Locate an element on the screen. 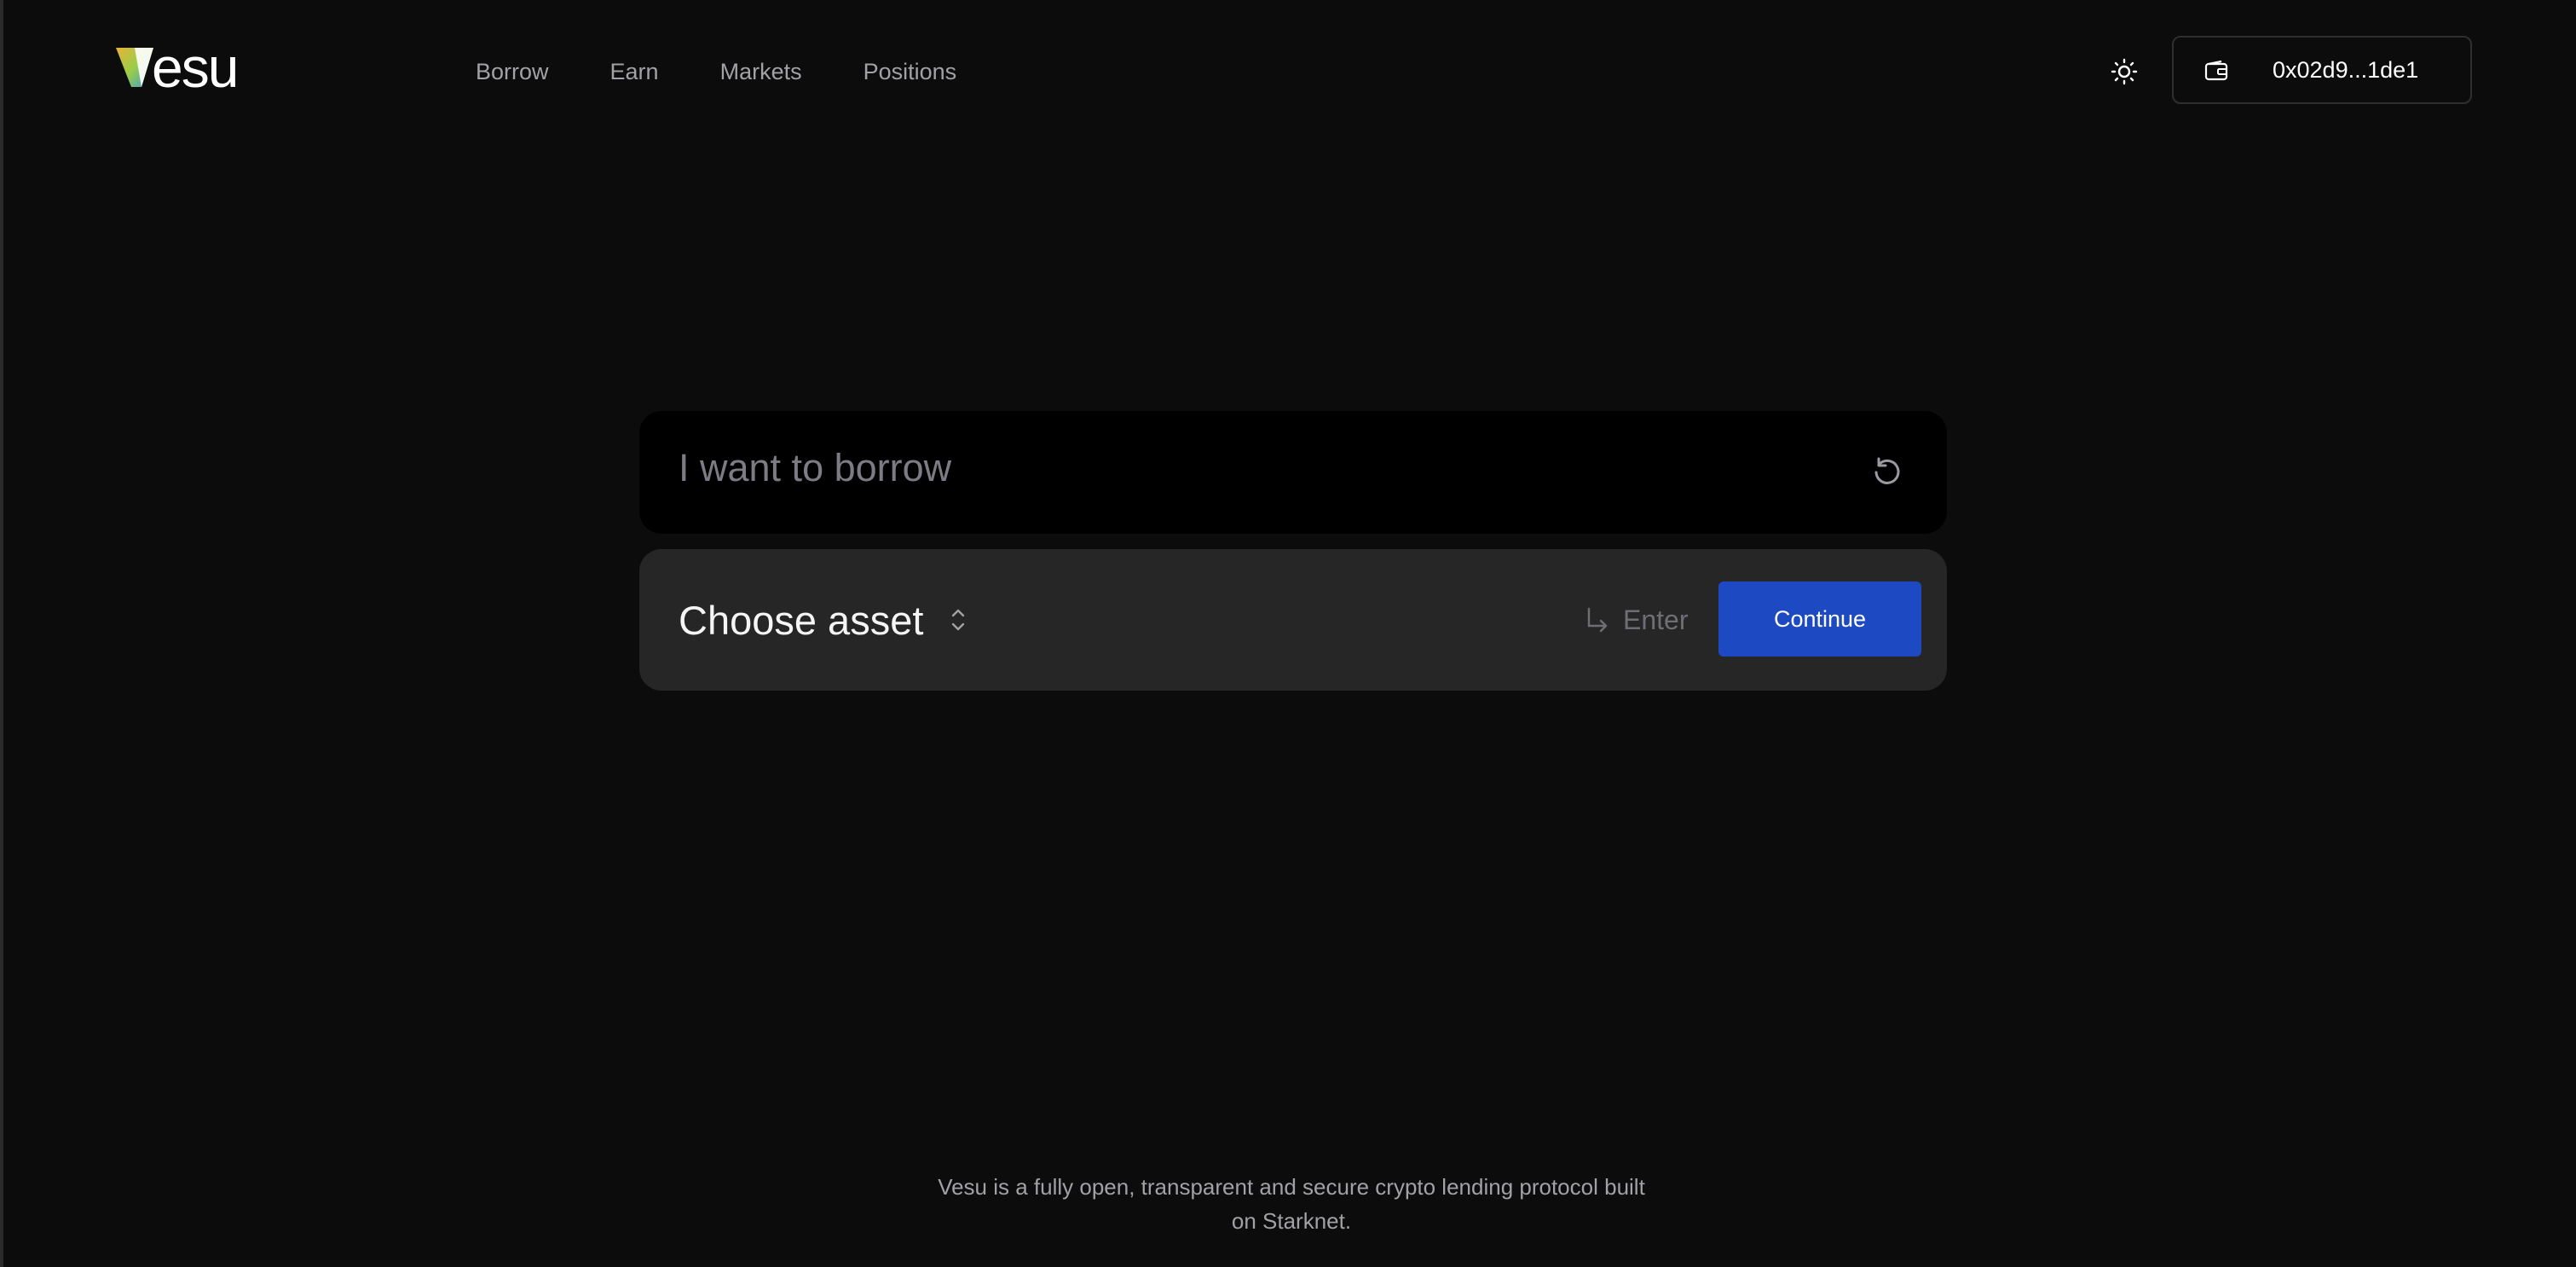  asset-select: Choose asset is located at coordinates (823, 620).